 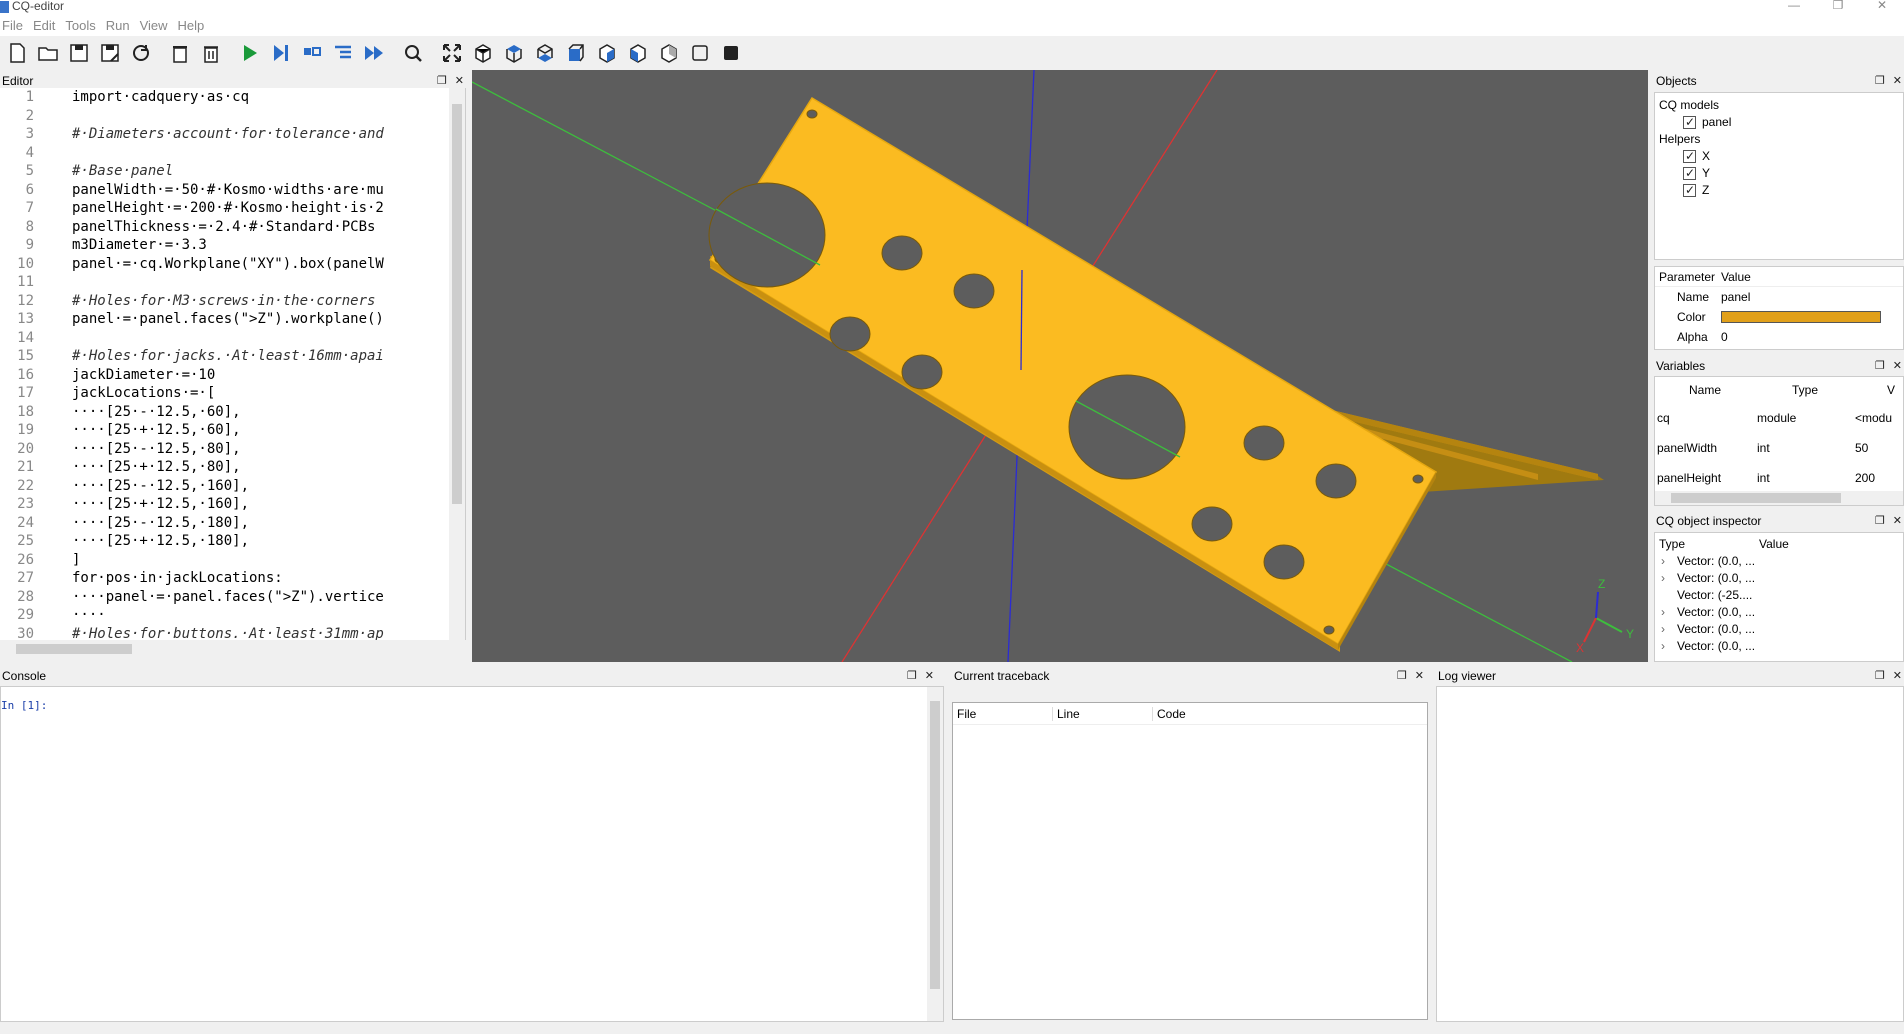 I want to click on code-line: jackDiameter·=·10, so click(x=255, y=375).